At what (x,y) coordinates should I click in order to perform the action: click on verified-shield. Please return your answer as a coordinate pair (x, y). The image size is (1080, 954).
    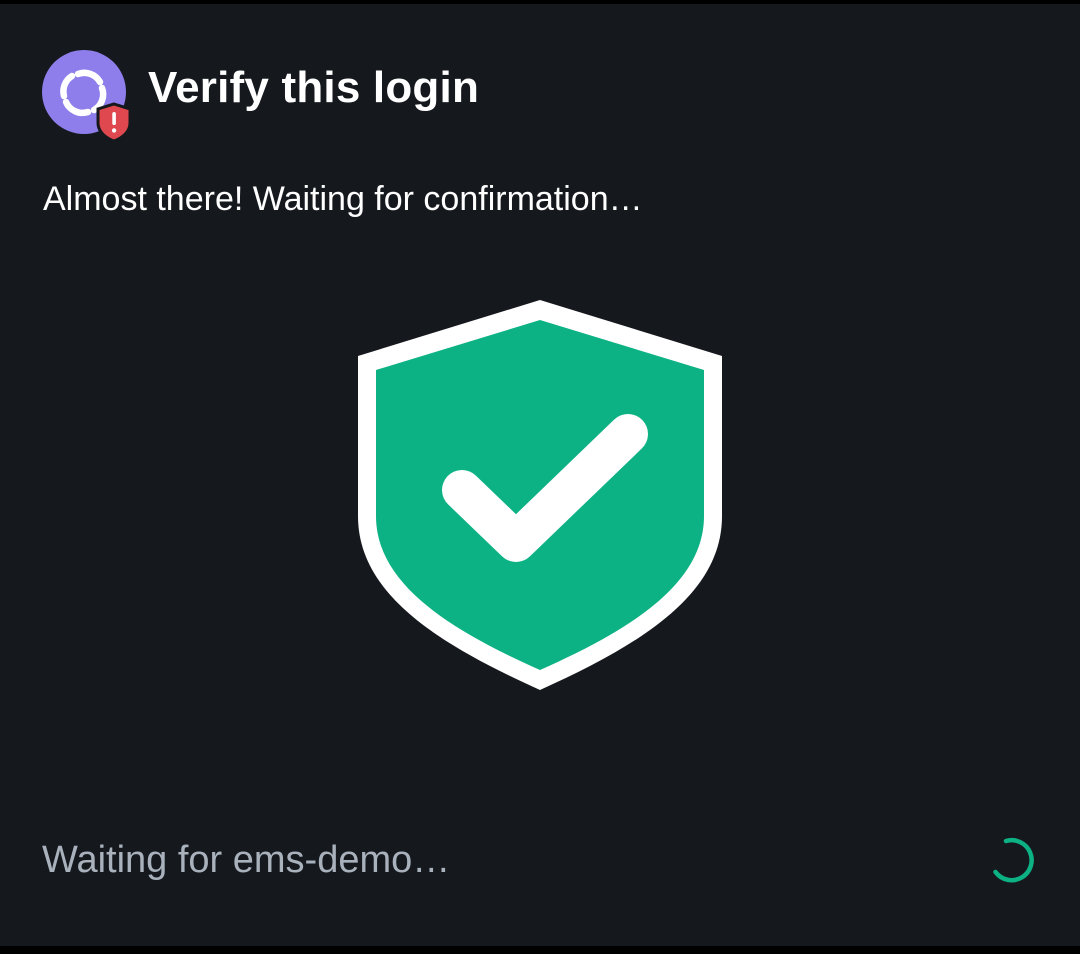
    Looking at the image, I should click on (540, 494).